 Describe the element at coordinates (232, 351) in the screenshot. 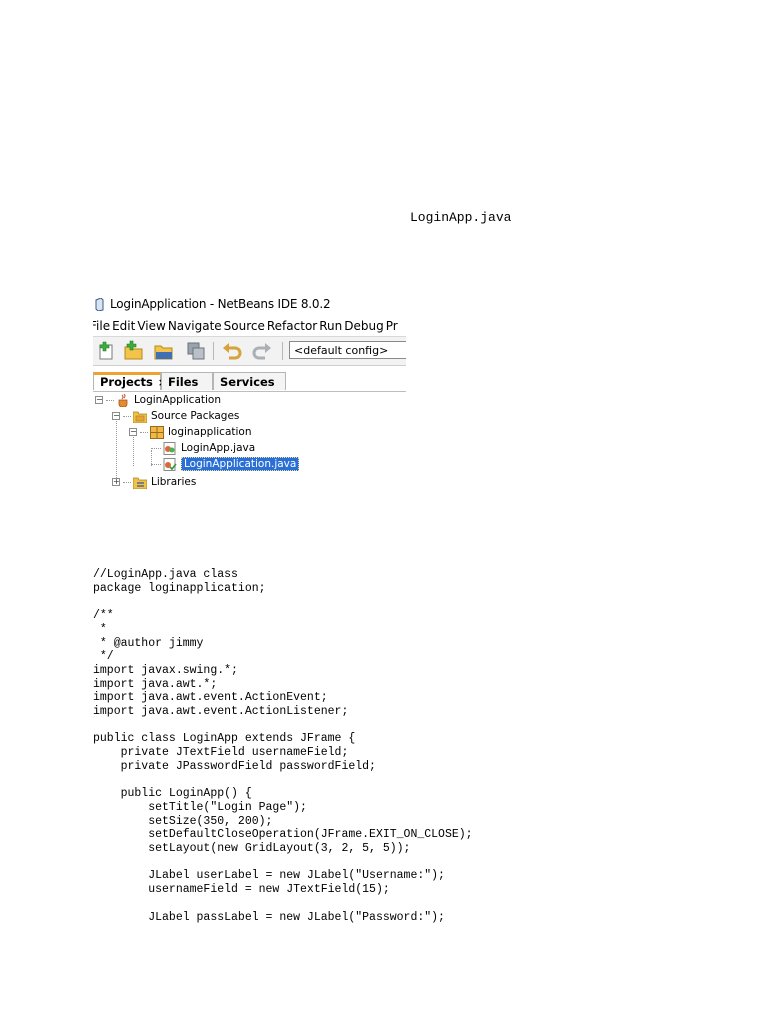

I see `undo-icon` at that location.